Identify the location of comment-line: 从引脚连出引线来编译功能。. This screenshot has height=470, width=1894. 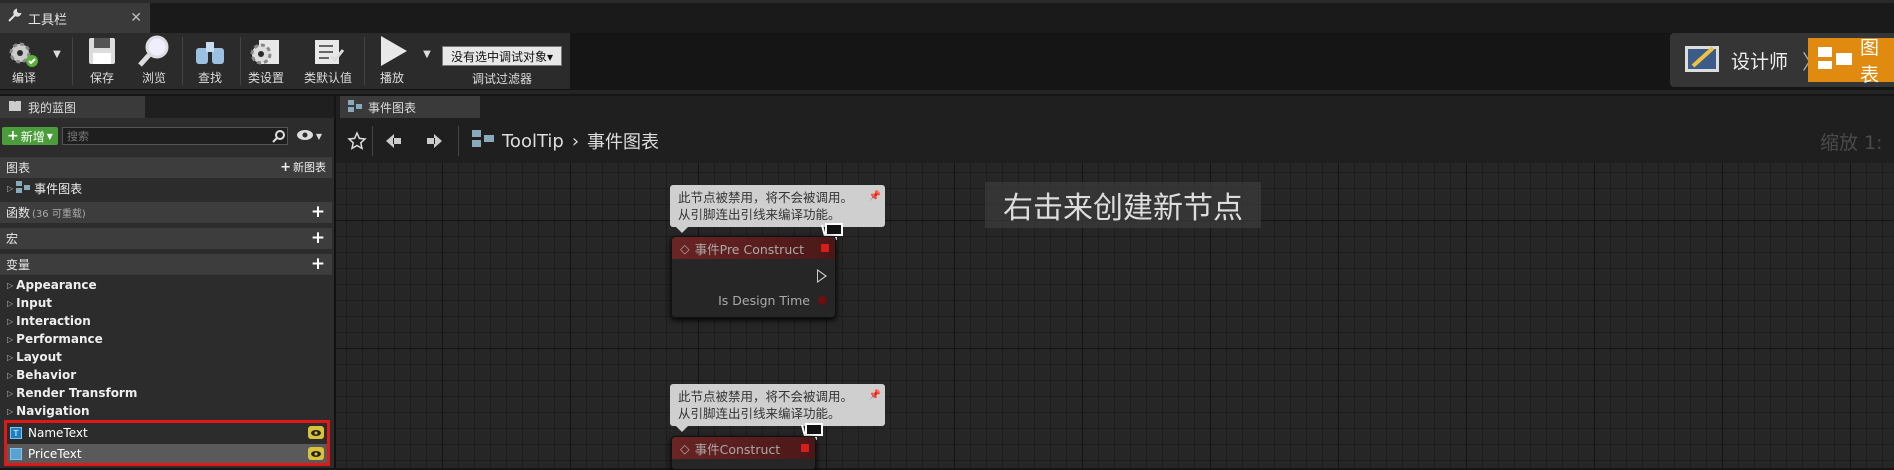
(759, 413).